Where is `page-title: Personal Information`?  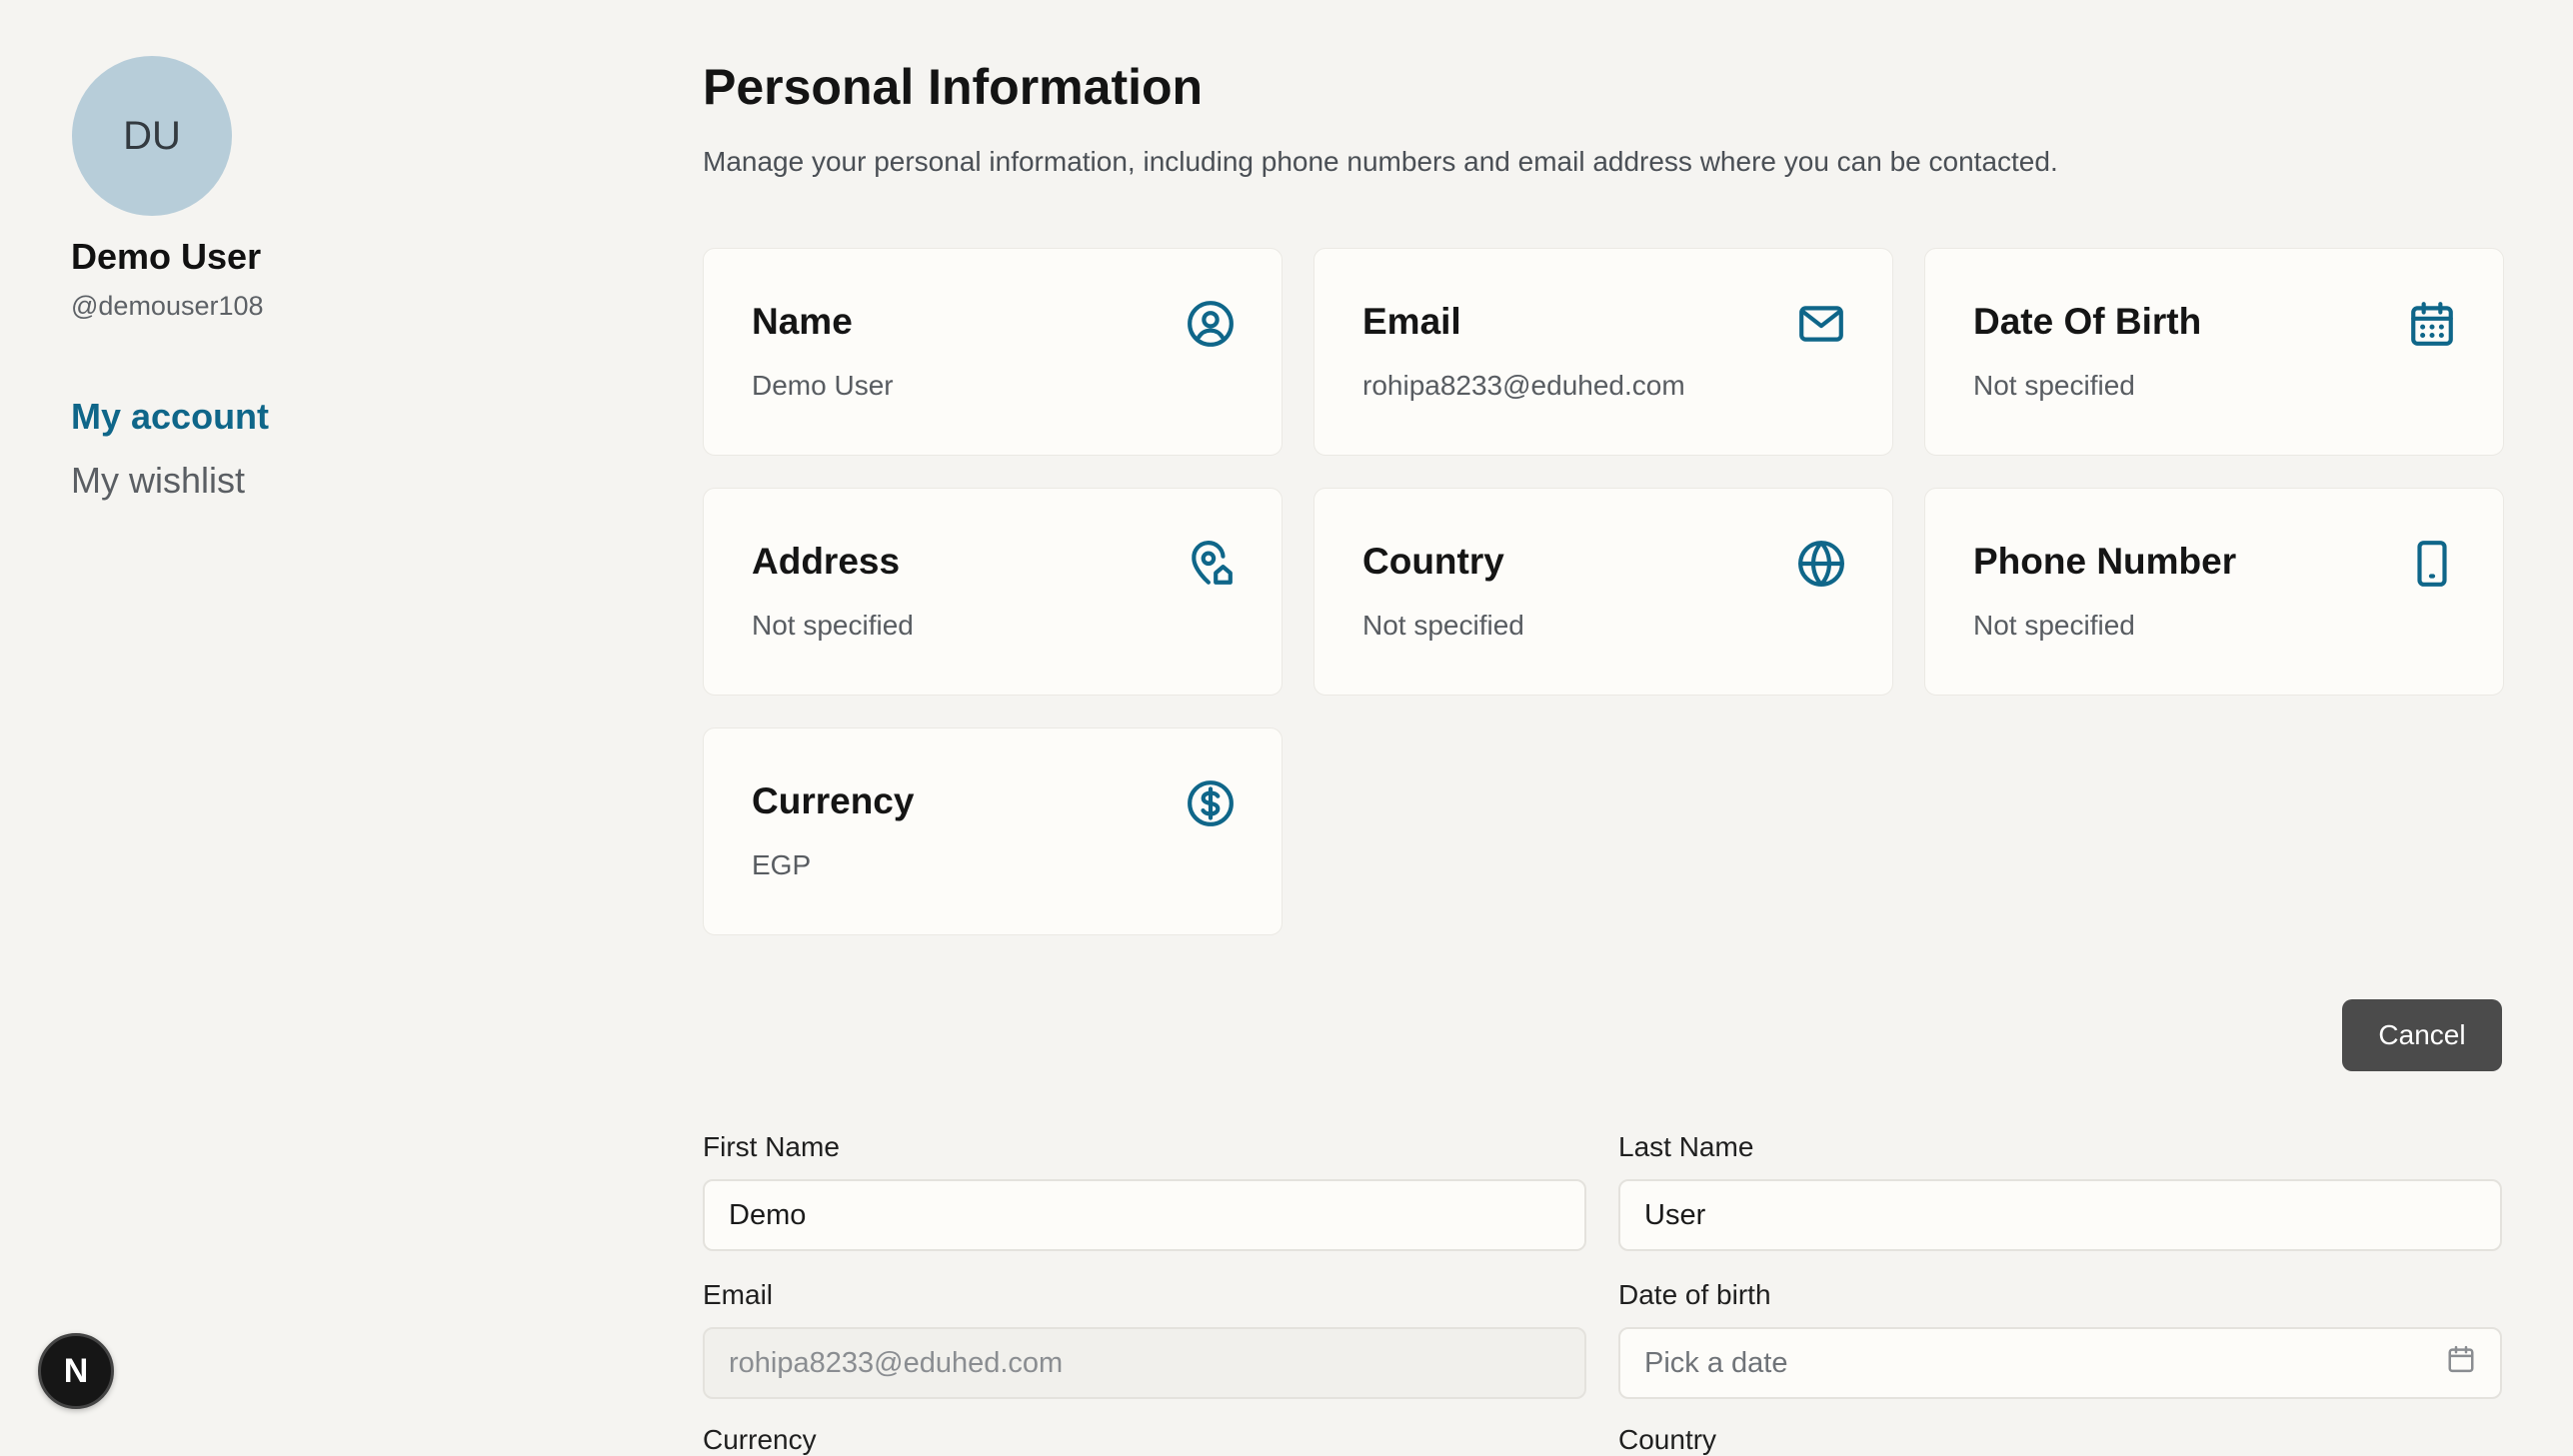
page-title: Personal Information is located at coordinates (953, 87).